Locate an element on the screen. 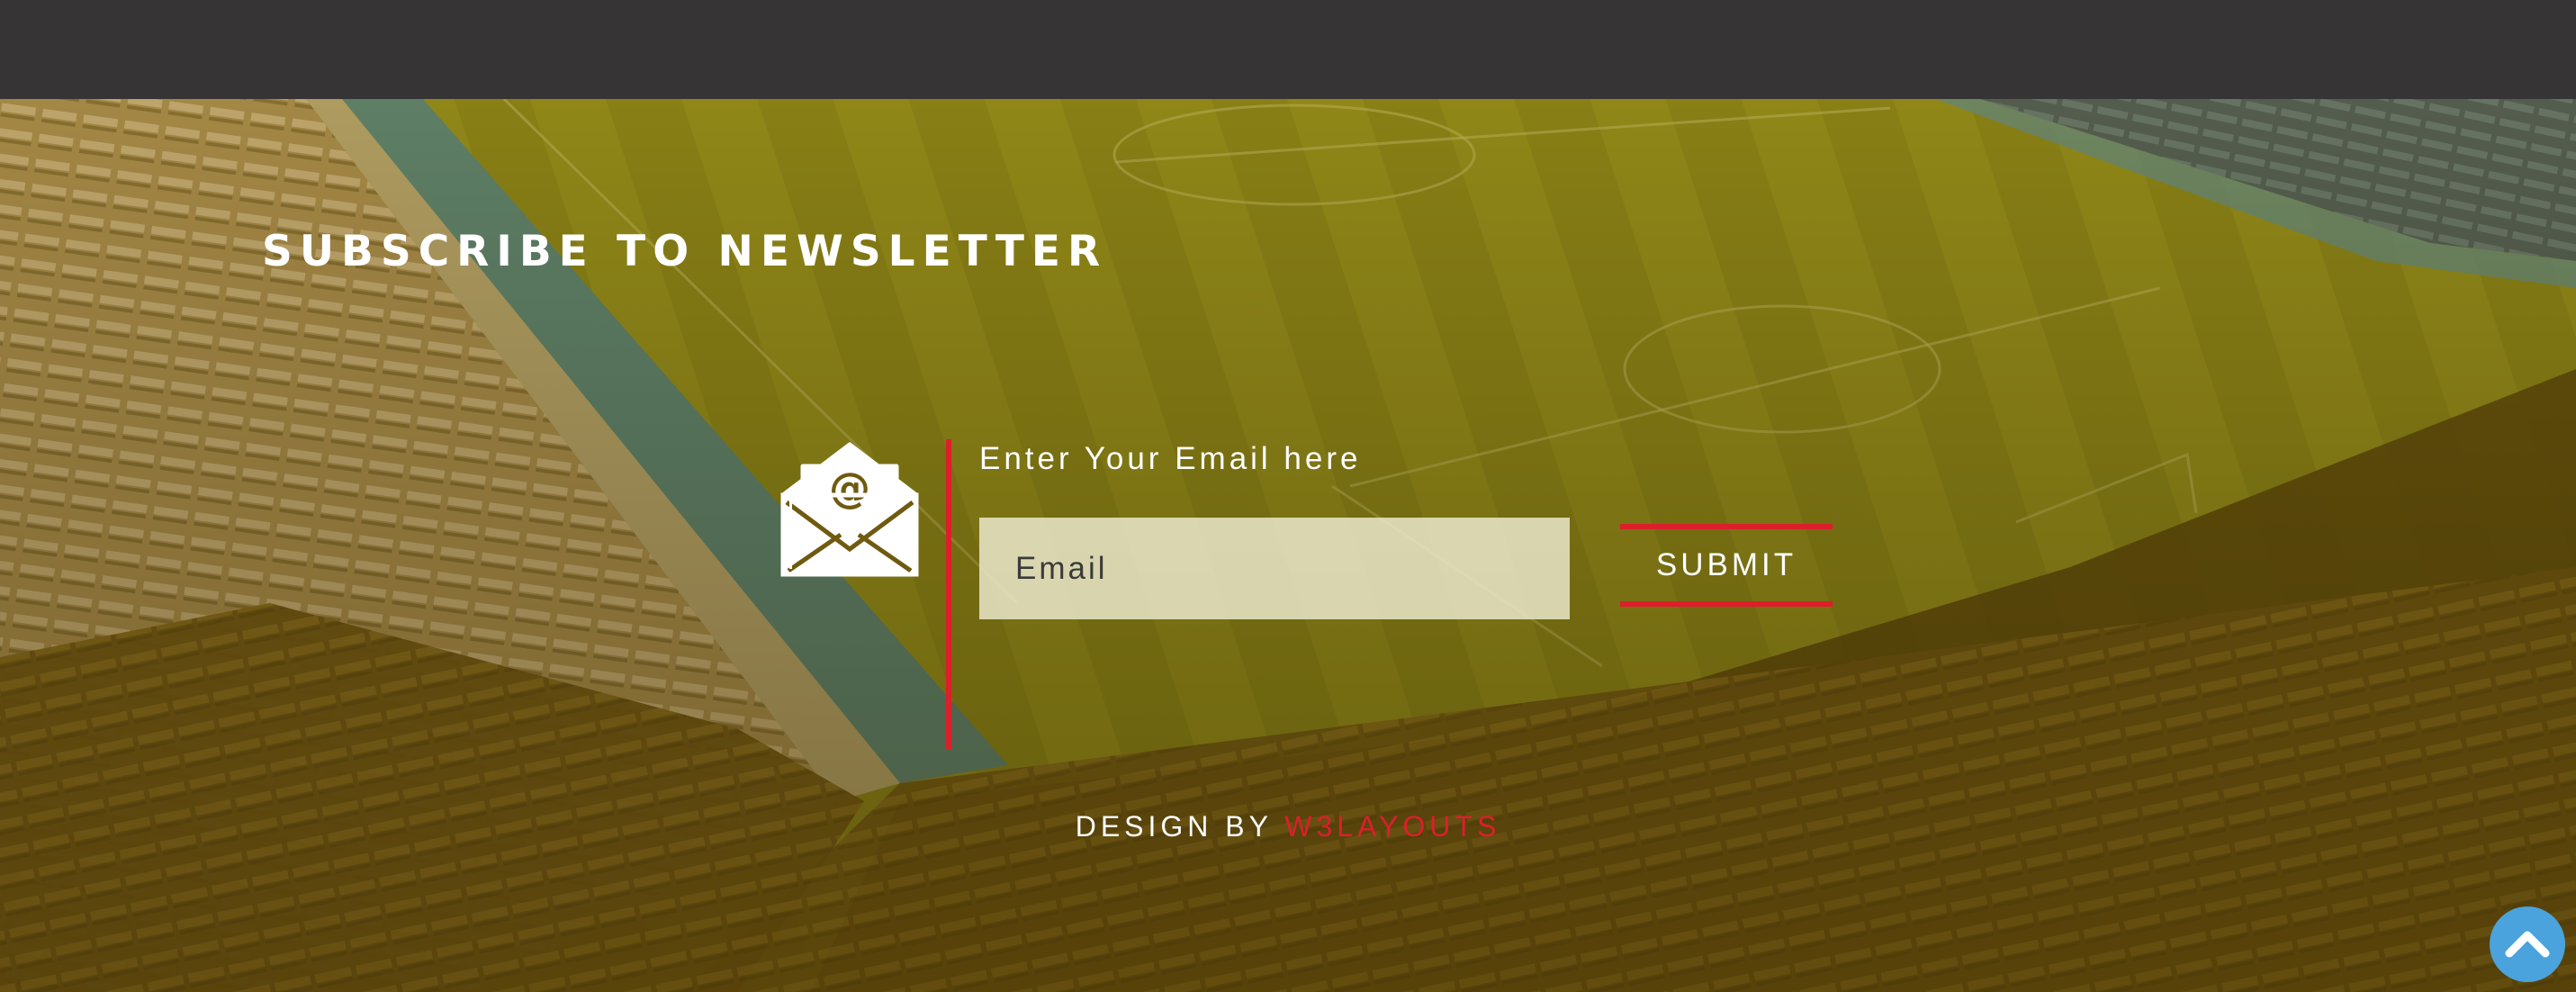 Image resolution: width=2576 pixels, height=992 pixels. accent-divider is located at coordinates (948, 594).